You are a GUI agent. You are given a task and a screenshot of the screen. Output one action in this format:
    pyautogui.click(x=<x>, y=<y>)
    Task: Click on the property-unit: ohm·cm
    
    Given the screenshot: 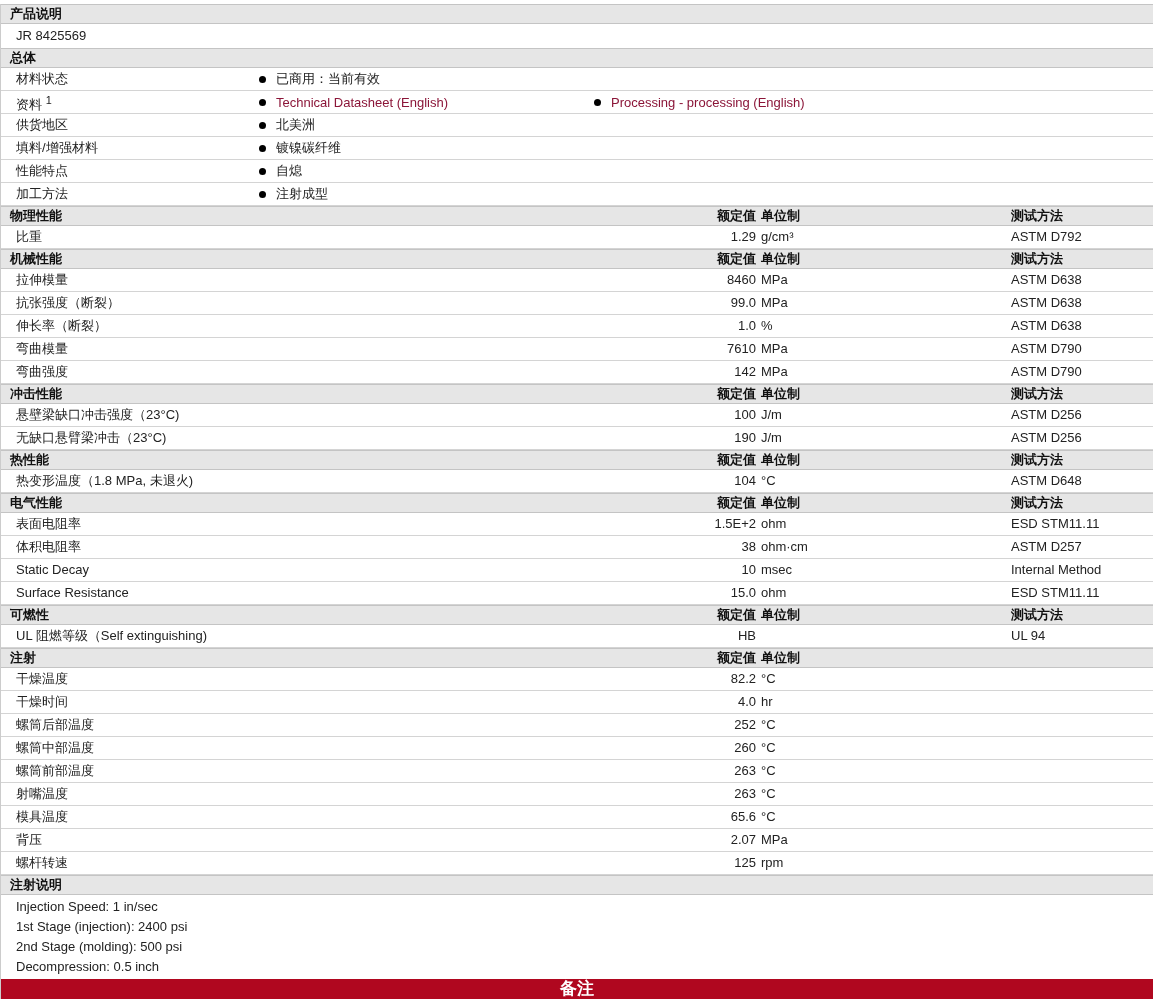 What is the action you would take?
    pyautogui.click(x=784, y=547)
    